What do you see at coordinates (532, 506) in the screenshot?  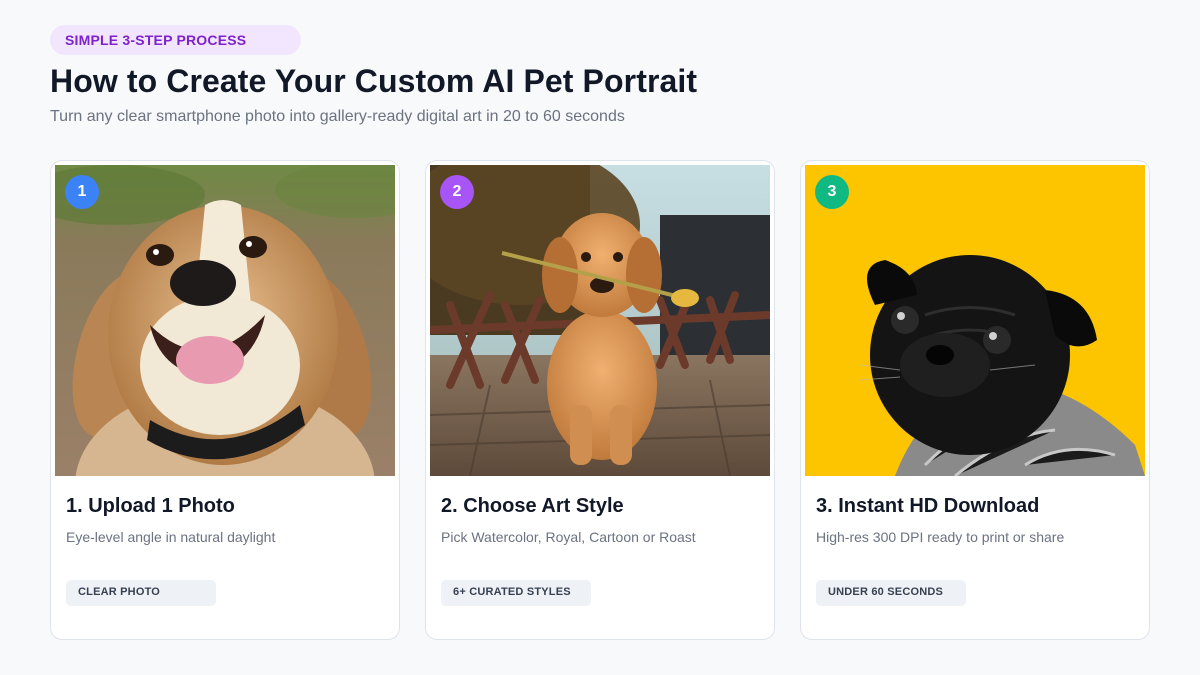 I see `step-title: 2. Choose Art Style` at bounding box center [532, 506].